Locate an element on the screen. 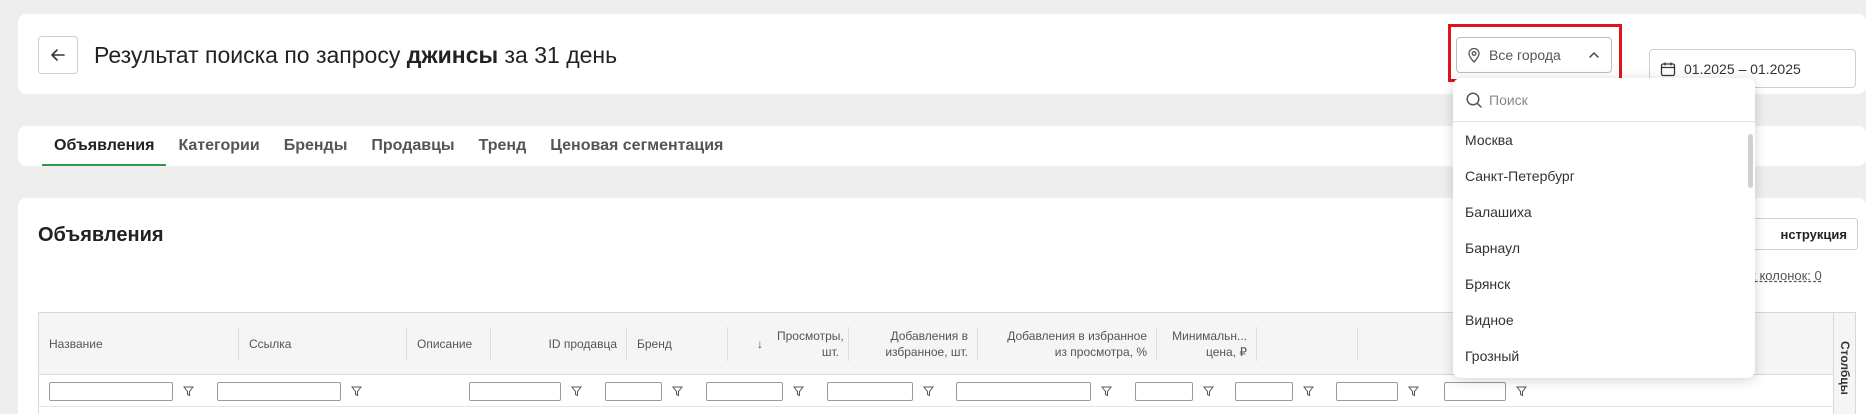 This screenshot has height=414, width=1866. sort-arrow-icon: ↓ is located at coordinates (760, 343).